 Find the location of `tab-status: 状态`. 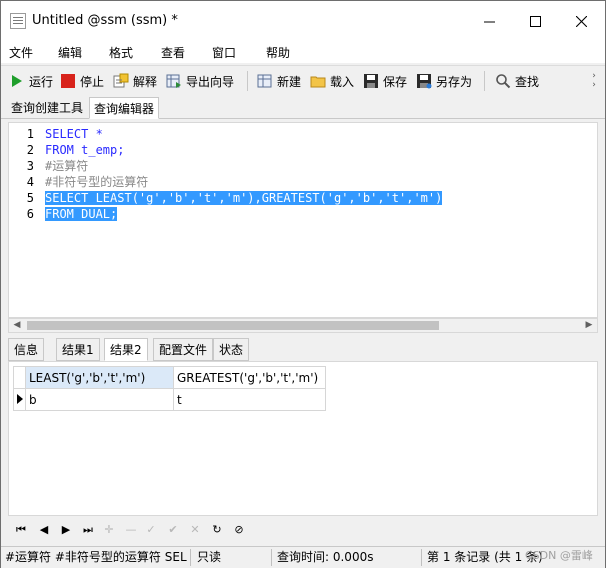

tab-status: 状态 is located at coordinates (231, 349).